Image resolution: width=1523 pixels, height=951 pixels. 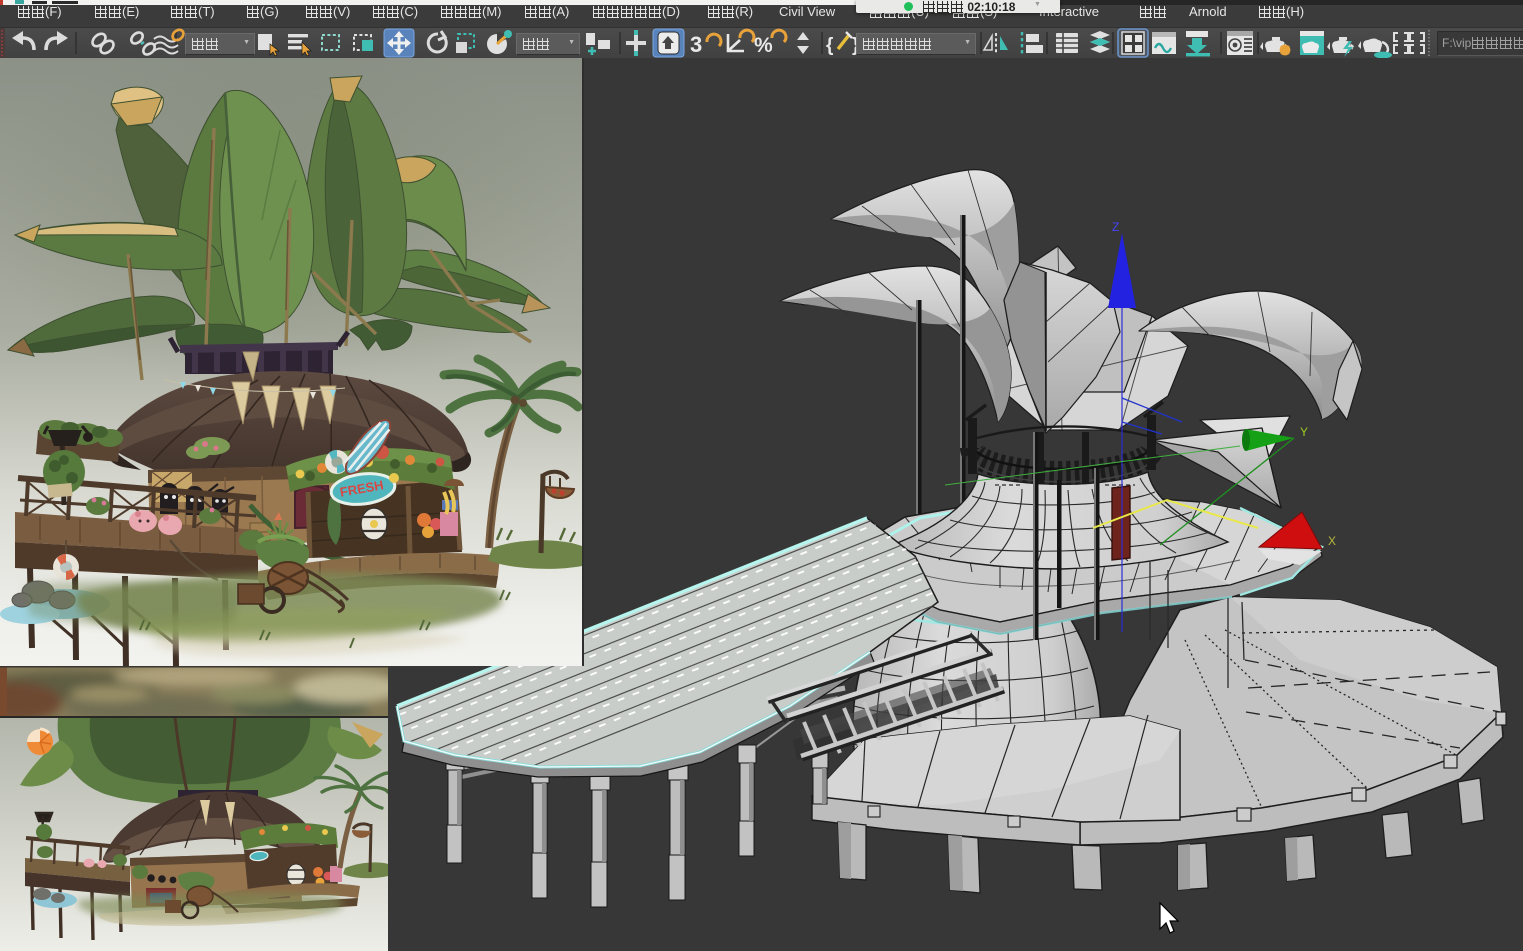 What do you see at coordinates (1304, 432) in the screenshot?
I see `svg-text: Y` at bounding box center [1304, 432].